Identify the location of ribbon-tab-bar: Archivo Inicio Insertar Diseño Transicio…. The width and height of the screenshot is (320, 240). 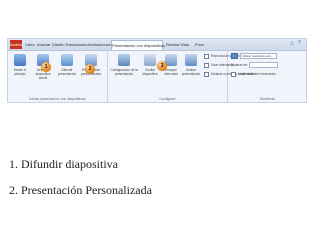
(157, 45).